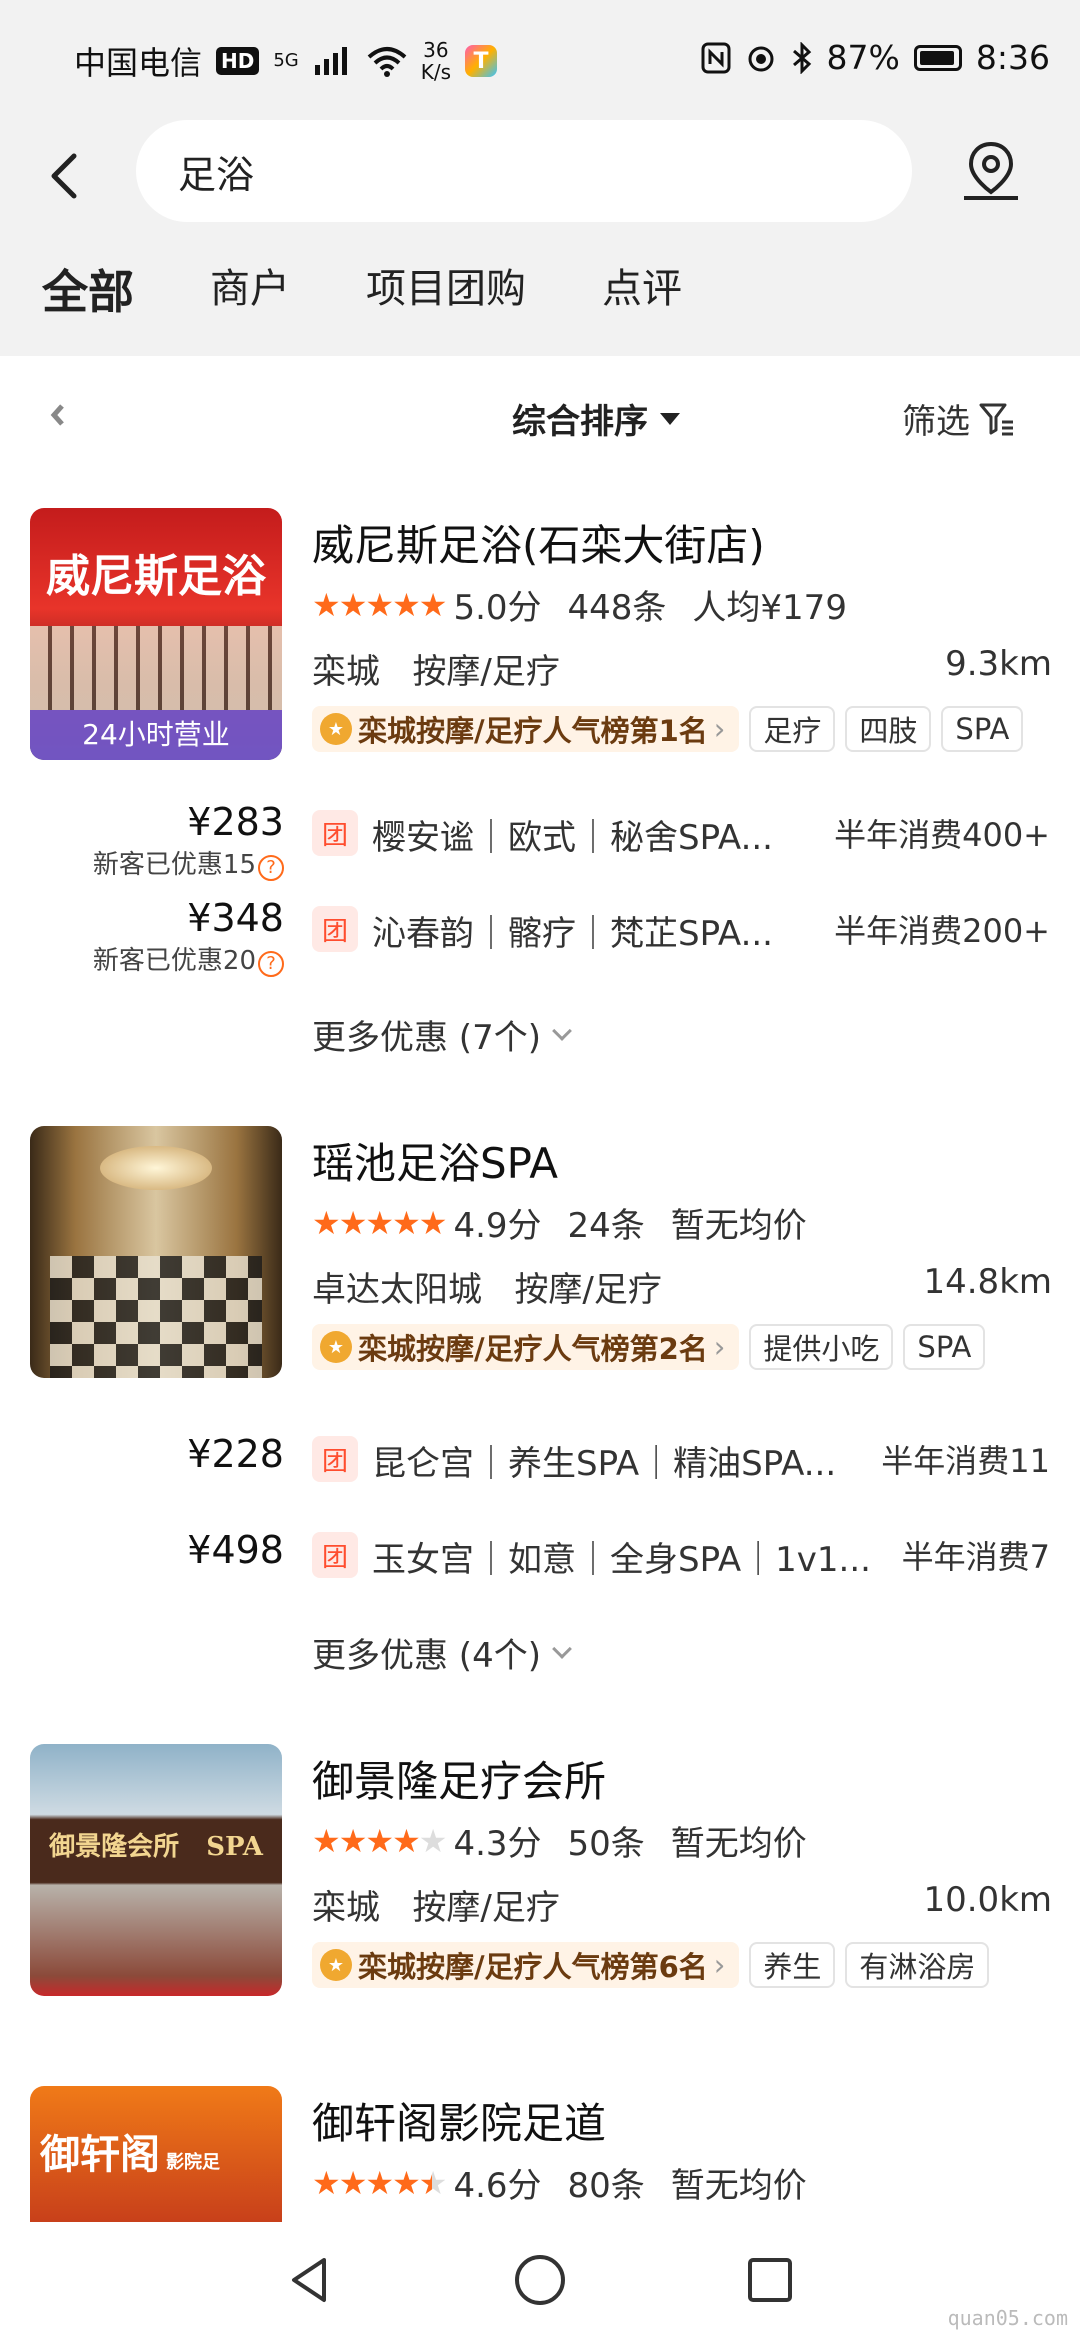  What do you see at coordinates (965, 1461) in the screenshot?
I see `deal-sales: 半年消费11` at bounding box center [965, 1461].